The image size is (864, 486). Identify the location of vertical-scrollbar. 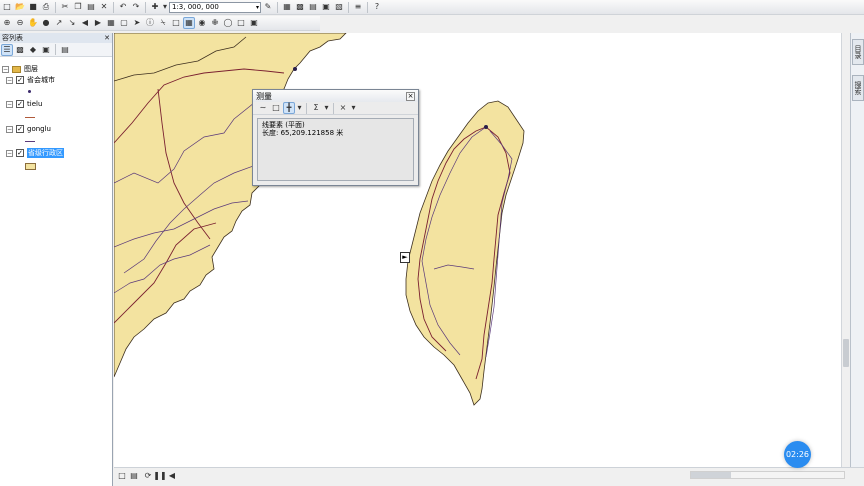
(845, 250).